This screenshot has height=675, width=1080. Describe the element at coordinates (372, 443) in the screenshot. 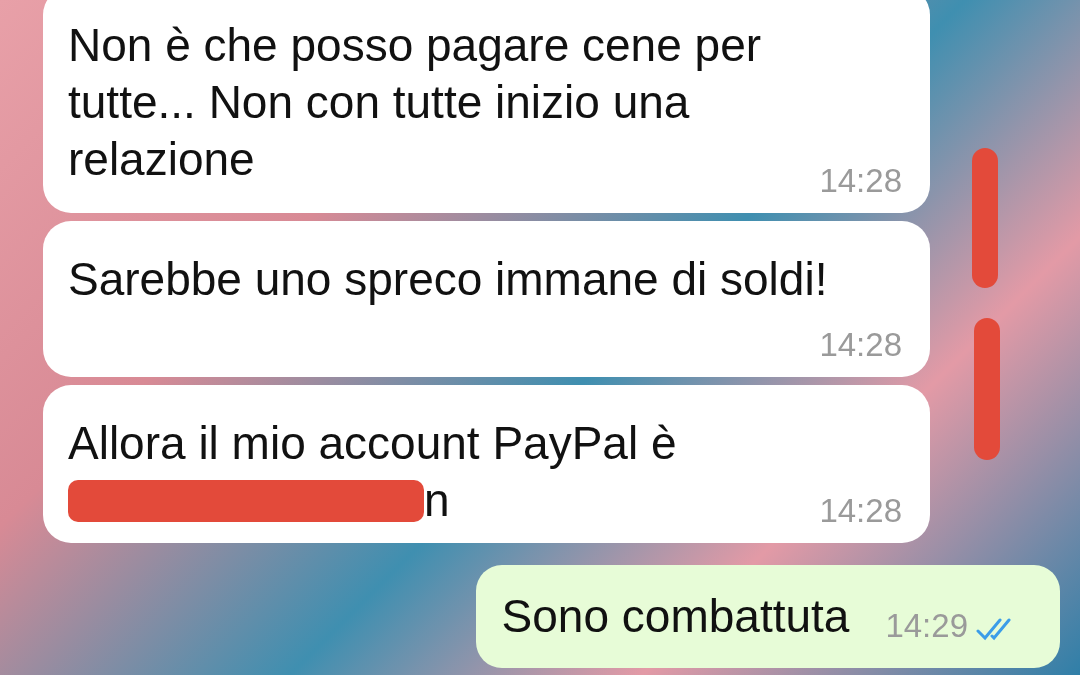

I see `message-text: Allora il mio account PayPal è` at that location.